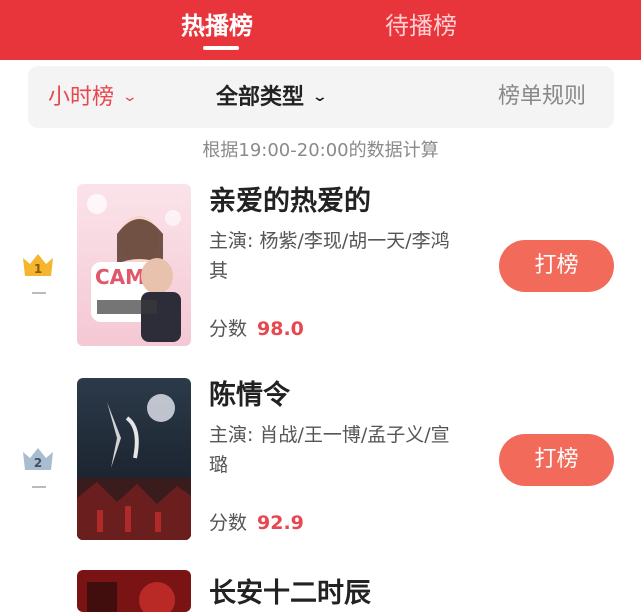 The width and height of the screenshot is (641, 612). What do you see at coordinates (256, 523) in the screenshot?
I see `score-row: 分数 92.9` at bounding box center [256, 523].